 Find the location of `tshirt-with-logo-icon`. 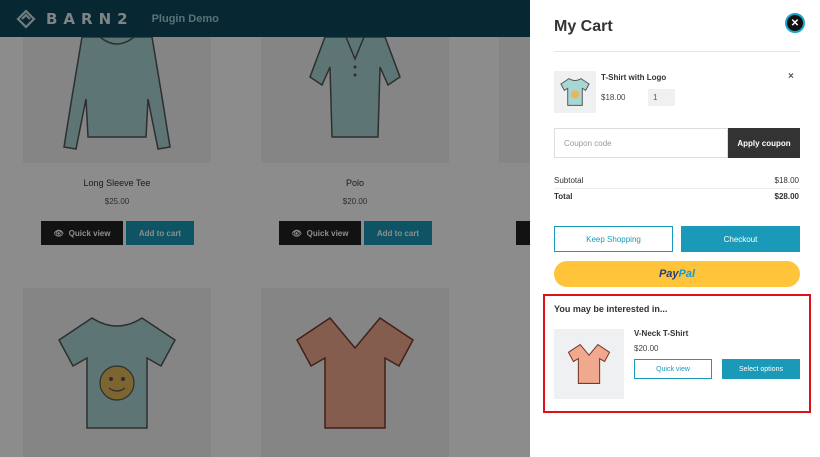

tshirt-with-logo-icon is located at coordinates (575, 92).